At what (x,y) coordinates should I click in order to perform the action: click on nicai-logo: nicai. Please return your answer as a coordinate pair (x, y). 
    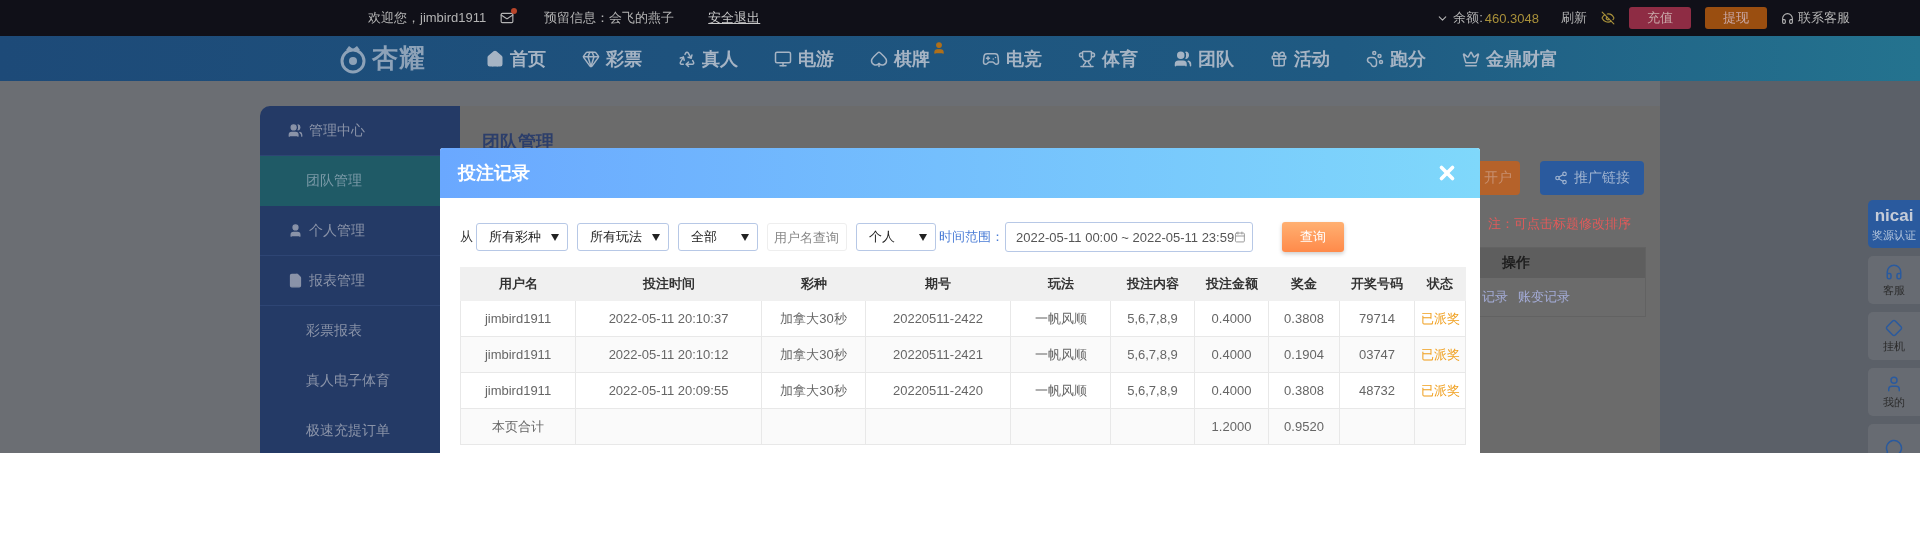
    Looking at the image, I should click on (1894, 215).